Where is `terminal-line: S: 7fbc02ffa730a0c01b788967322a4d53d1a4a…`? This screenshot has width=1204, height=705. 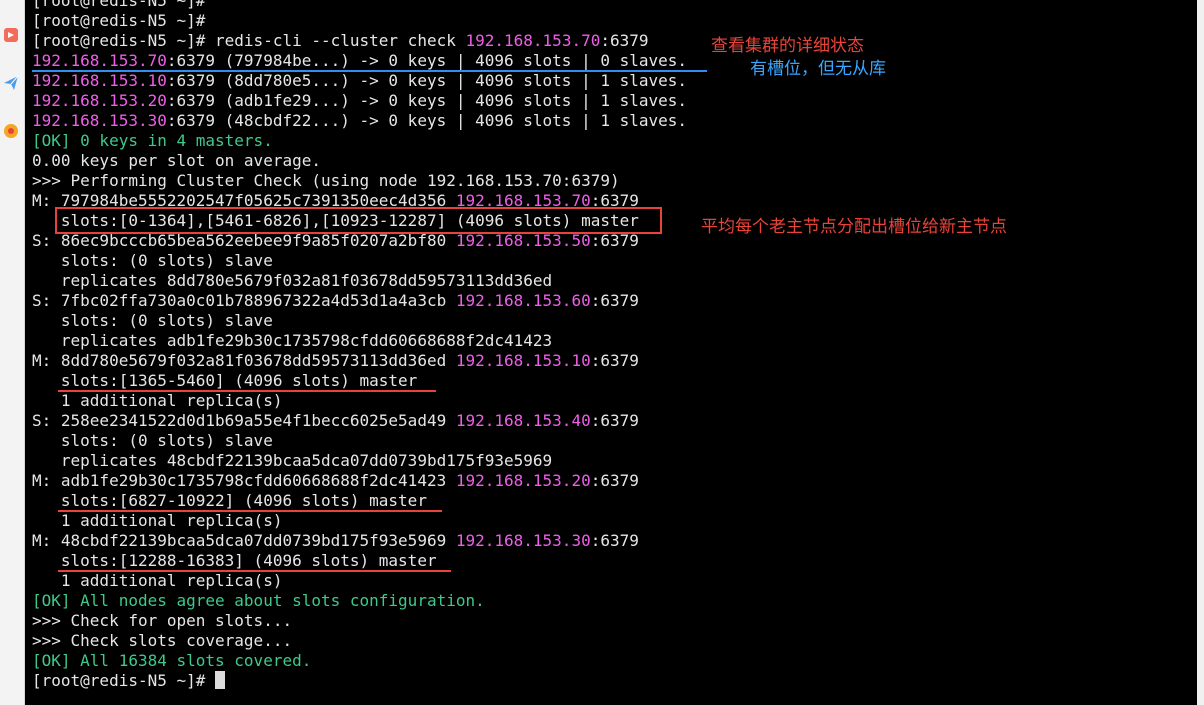 terminal-line: S: 7fbc02ffa730a0c01b788967322a4d53d1a4a… is located at coordinates (359, 301).